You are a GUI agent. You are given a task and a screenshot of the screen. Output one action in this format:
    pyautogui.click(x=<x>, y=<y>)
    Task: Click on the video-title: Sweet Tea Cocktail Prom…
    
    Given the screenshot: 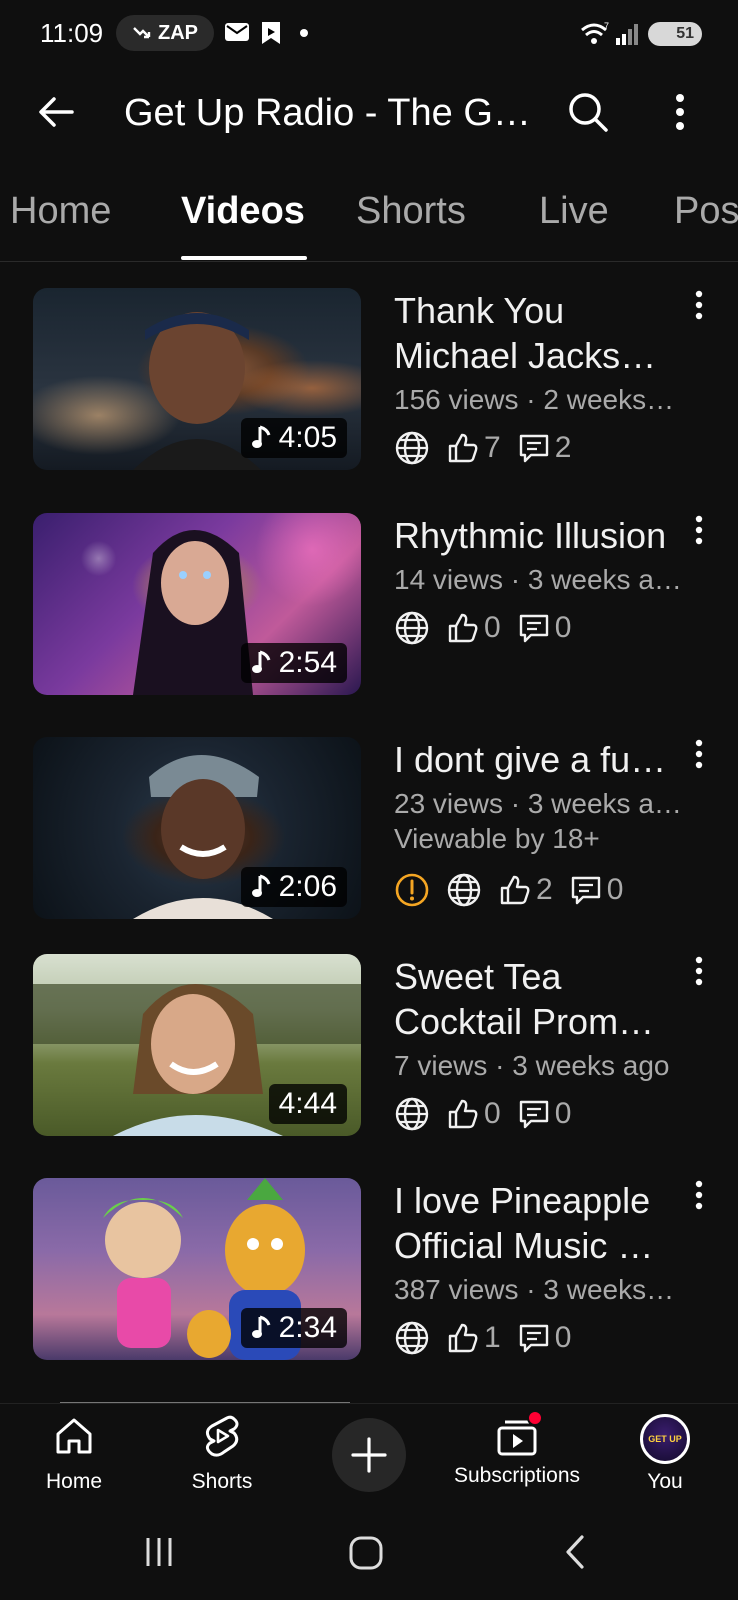 What is the action you would take?
    pyautogui.click(x=544, y=999)
    